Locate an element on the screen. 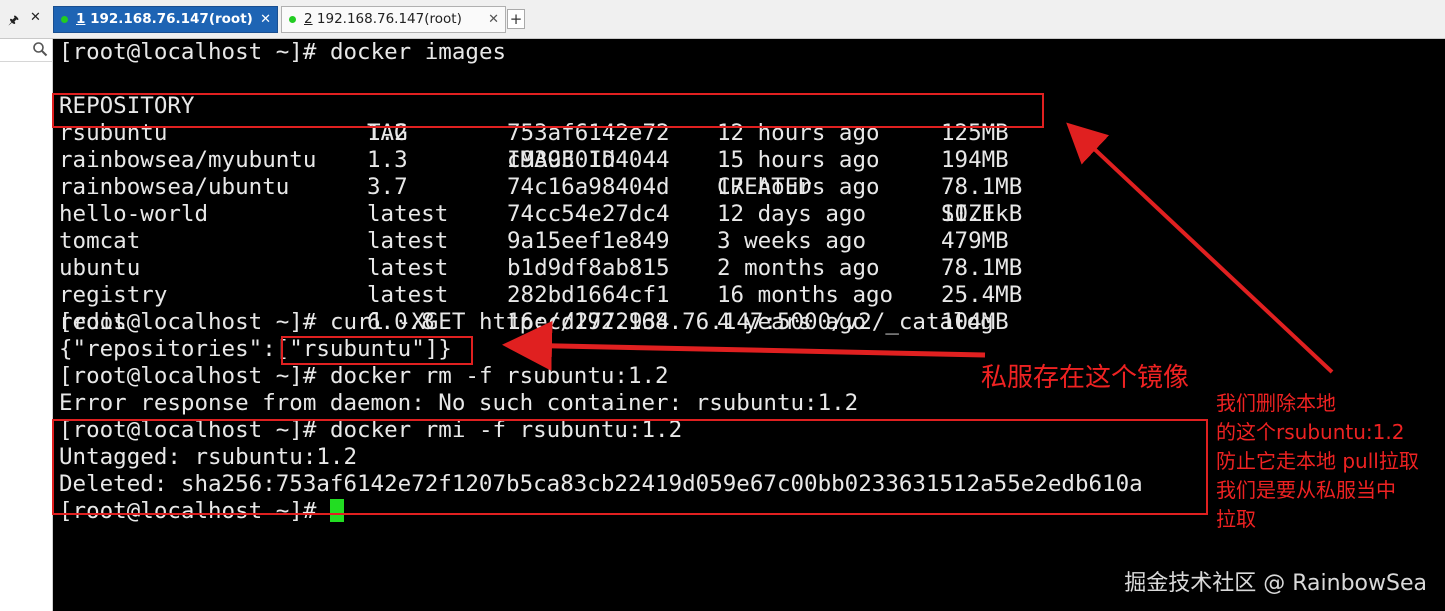  add-tab-icon: + is located at coordinates (516, 19).